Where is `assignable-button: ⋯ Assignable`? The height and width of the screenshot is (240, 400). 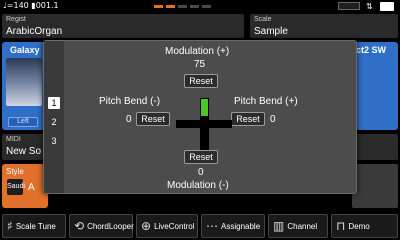
assignable-button: ⋯ Assignable is located at coordinates (233, 226).